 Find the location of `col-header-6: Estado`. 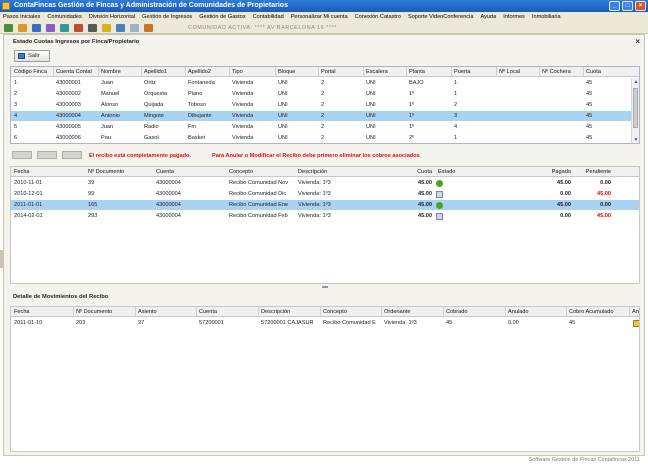

col-header-6: Estado is located at coordinates (446, 172).